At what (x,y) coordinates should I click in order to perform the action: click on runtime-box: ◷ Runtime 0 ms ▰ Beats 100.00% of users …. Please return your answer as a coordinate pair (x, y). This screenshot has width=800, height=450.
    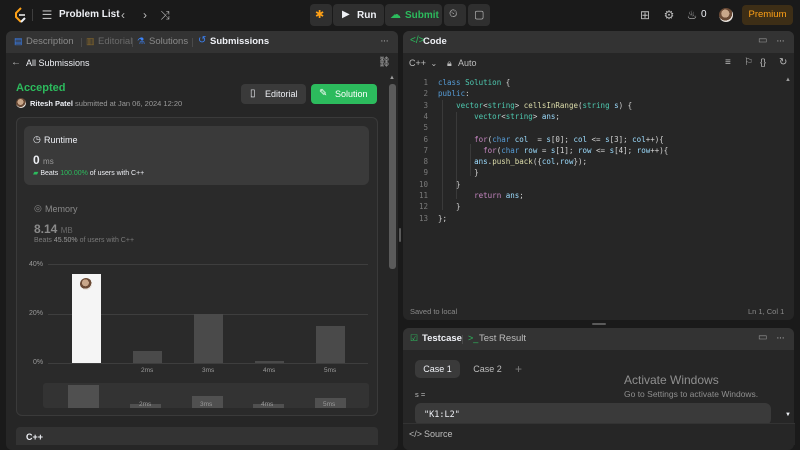
    Looking at the image, I should click on (196, 155).